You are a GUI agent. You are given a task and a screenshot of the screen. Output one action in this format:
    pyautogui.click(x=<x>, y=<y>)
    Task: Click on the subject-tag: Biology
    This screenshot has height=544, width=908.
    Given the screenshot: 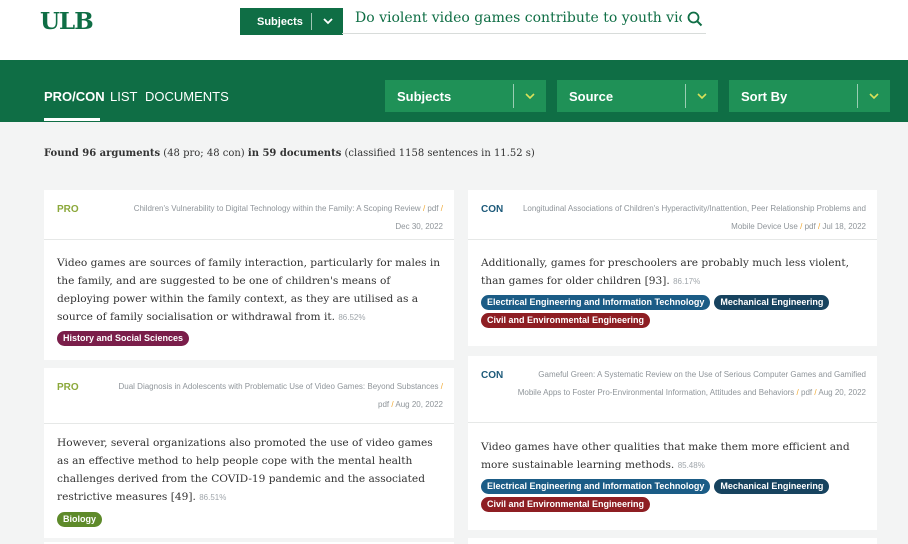 What is the action you would take?
    pyautogui.click(x=79, y=519)
    